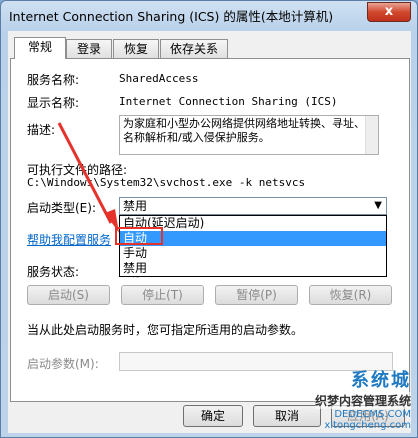  What do you see at coordinates (63, 364) in the screenshot?
I see `start-params-label: 启动参数(M):` at bounding box center [63, 364].